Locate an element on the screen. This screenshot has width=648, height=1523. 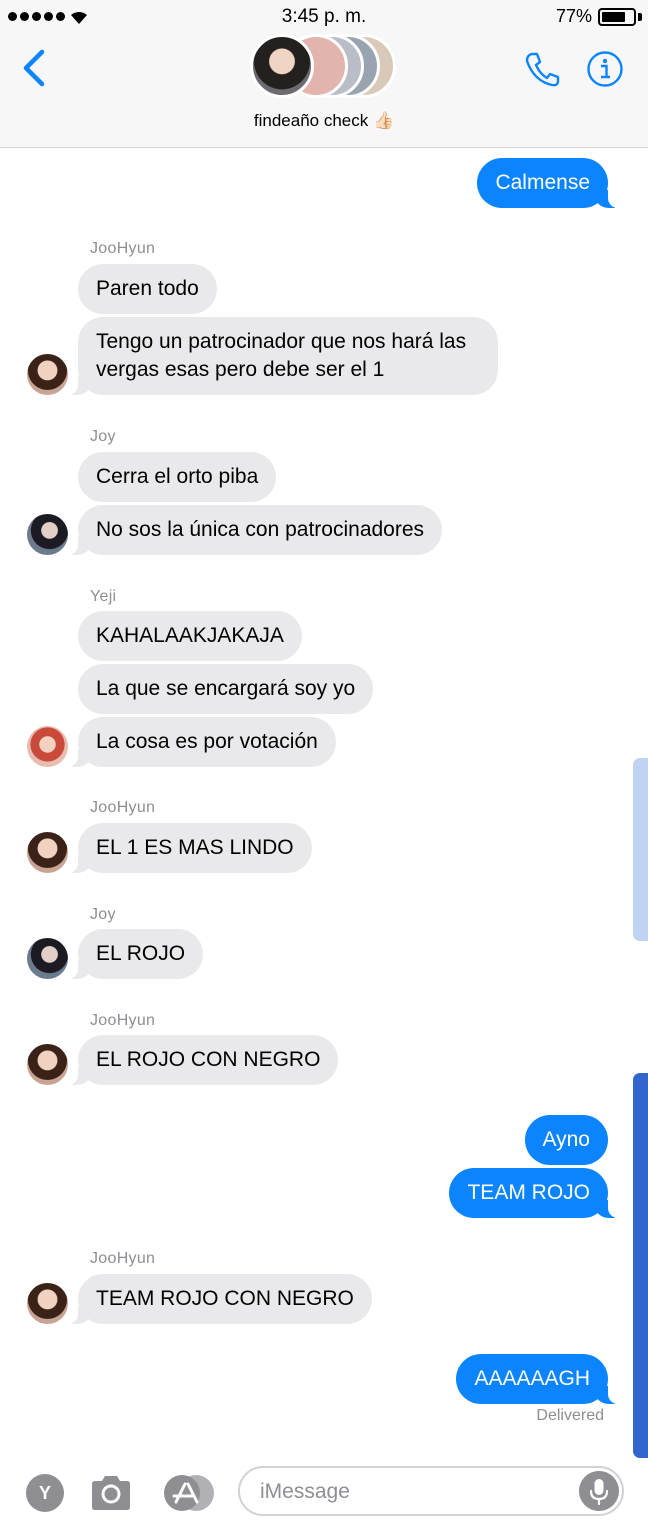
sent-message: Ayno is located at coordinates (566, 1140).